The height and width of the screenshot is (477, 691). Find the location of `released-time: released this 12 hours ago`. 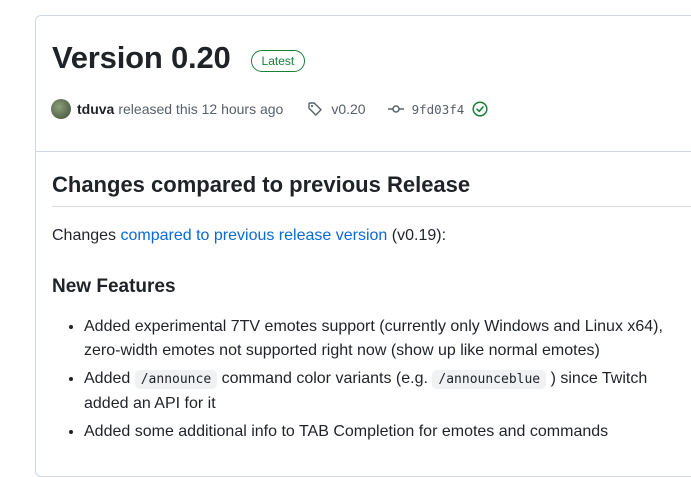

released-time: released this 12 hours ago is located at coordinates (201, 109).